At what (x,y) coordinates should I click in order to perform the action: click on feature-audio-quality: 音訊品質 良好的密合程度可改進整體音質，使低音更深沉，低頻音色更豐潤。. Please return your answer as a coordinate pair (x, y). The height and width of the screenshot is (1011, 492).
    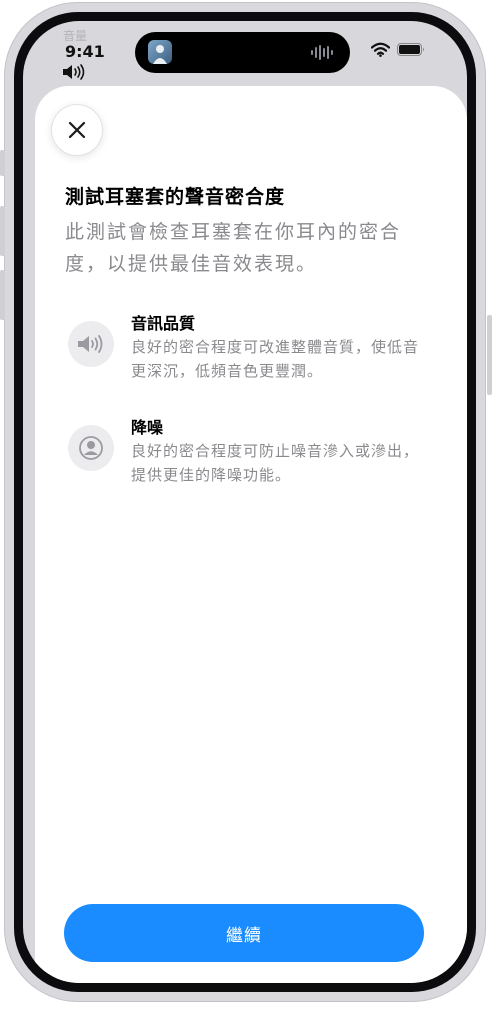
    Looking at the image, I should click on (253, 353).